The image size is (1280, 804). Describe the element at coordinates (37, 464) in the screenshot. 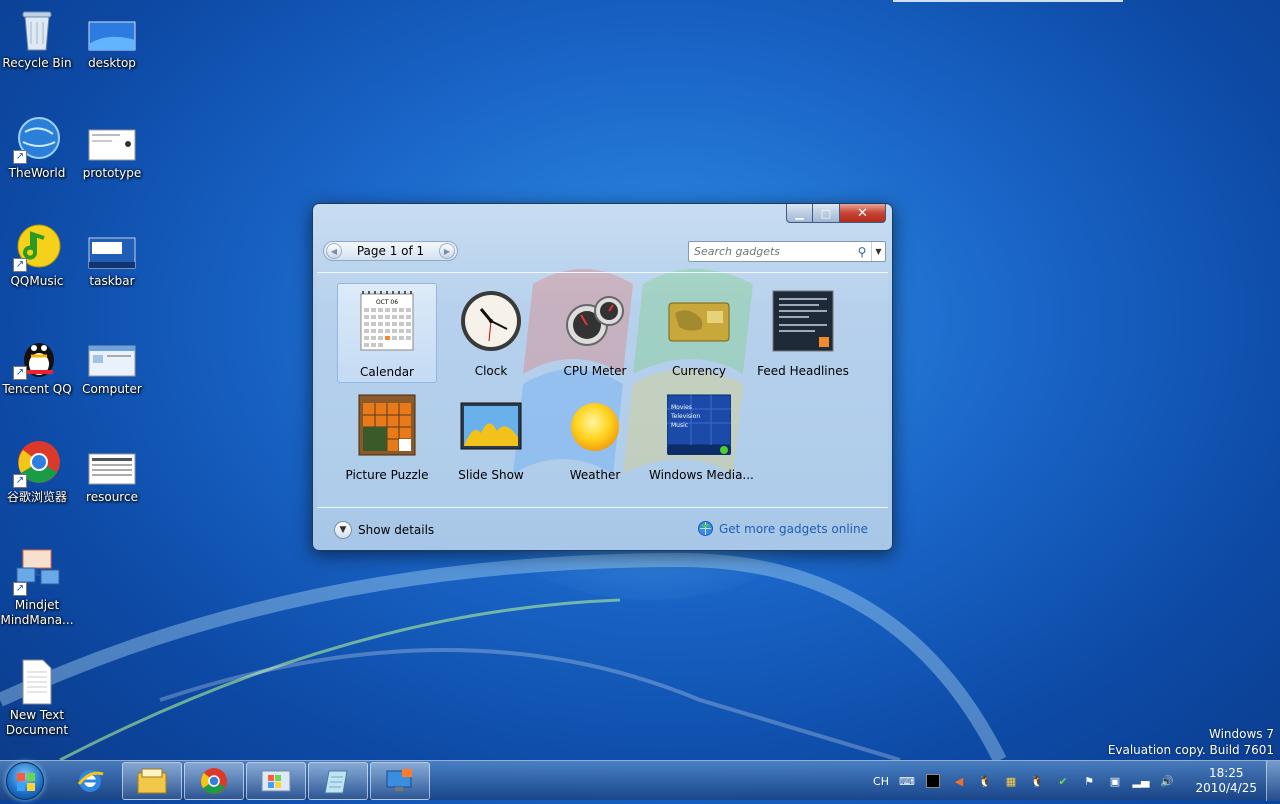

I see `chrome-icon: ↗` at that location.